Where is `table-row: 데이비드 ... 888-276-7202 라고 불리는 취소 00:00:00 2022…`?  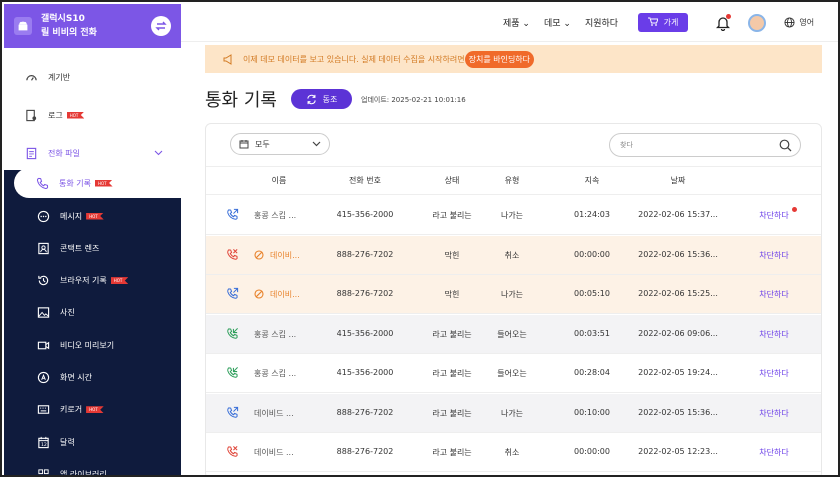
table-row: 데이비드 ... 888-276-7202 라고 불리는 취소 00:00:00 2022… is located at coordinates (513, 452).